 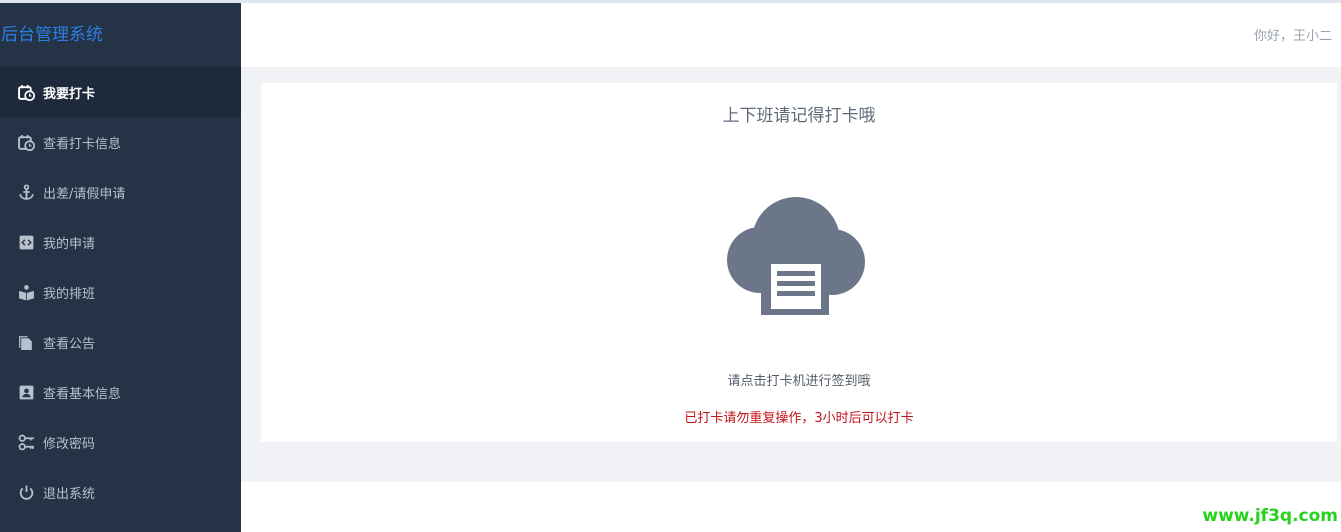 I want to click on sidebar-item-label: 查看打卡信息, so click(x=82, y=144).